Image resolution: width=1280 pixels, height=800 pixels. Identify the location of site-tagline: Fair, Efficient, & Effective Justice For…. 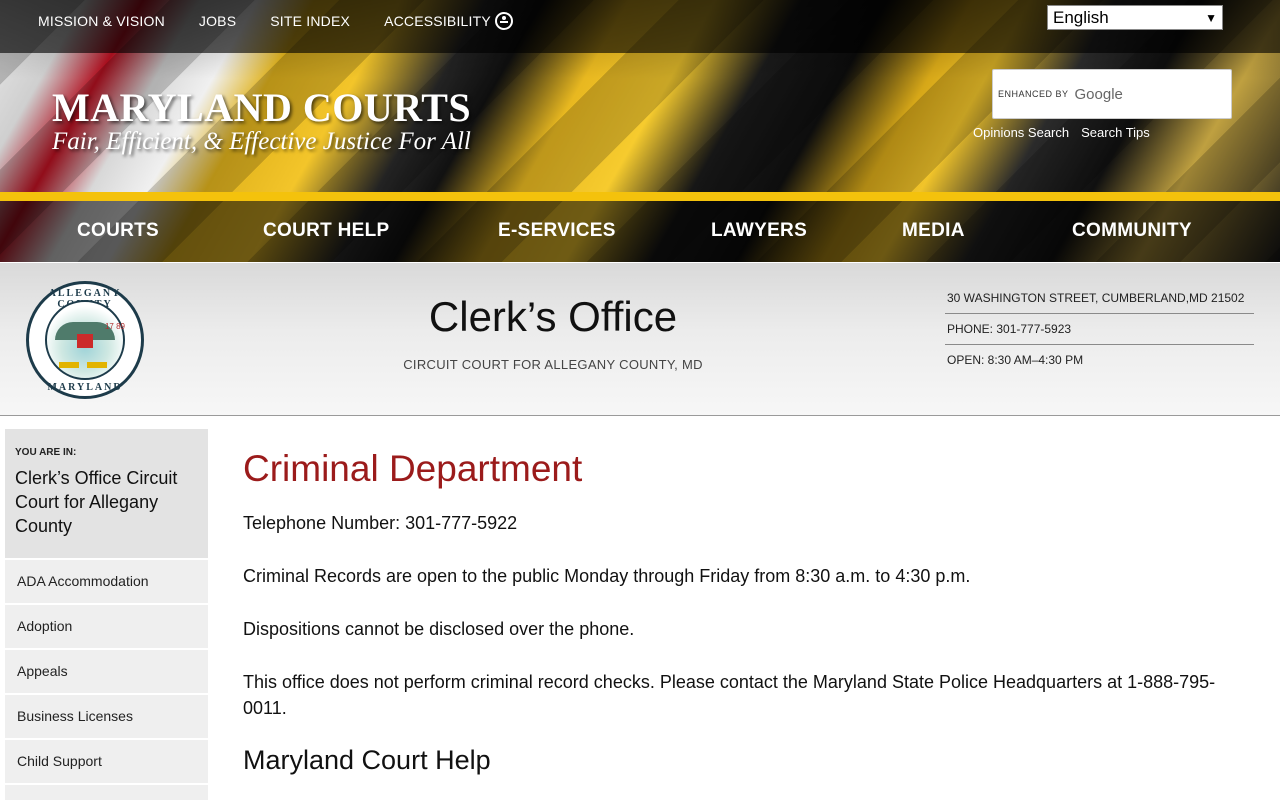
(261, 141).